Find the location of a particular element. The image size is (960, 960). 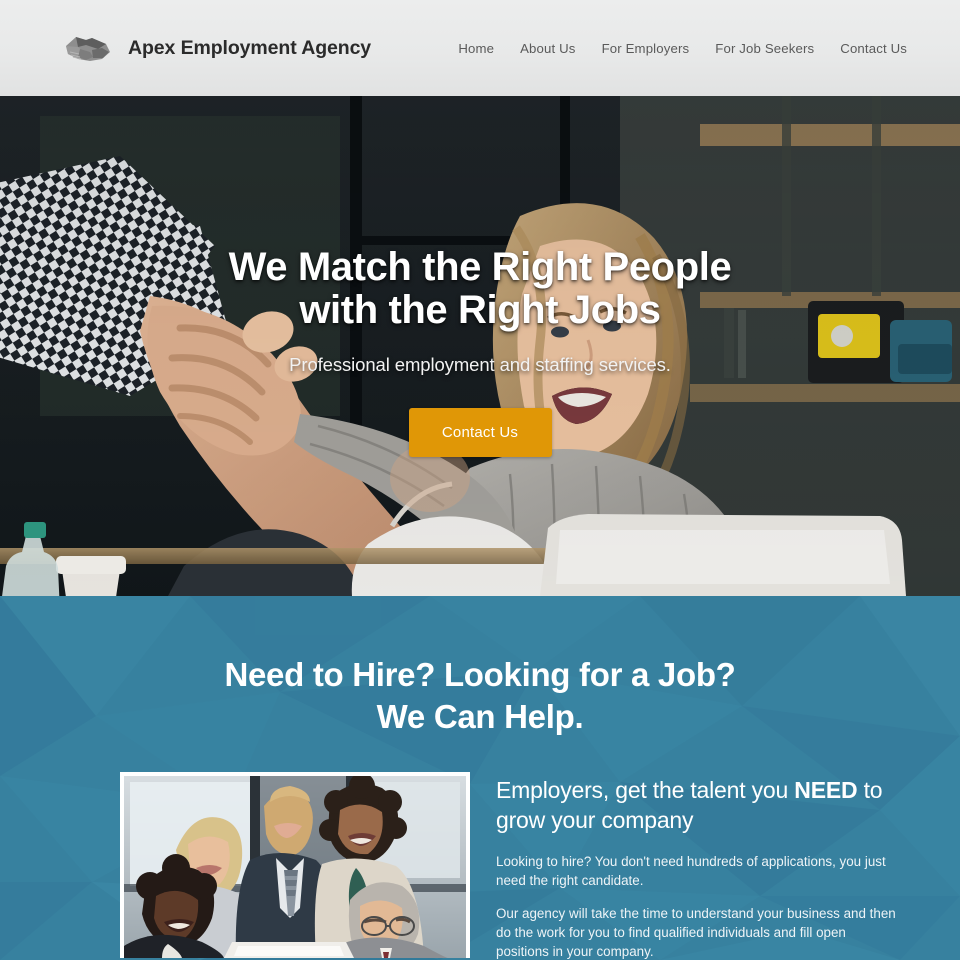

nav-item-about-us: About Us is located at coordinates (547, 48).